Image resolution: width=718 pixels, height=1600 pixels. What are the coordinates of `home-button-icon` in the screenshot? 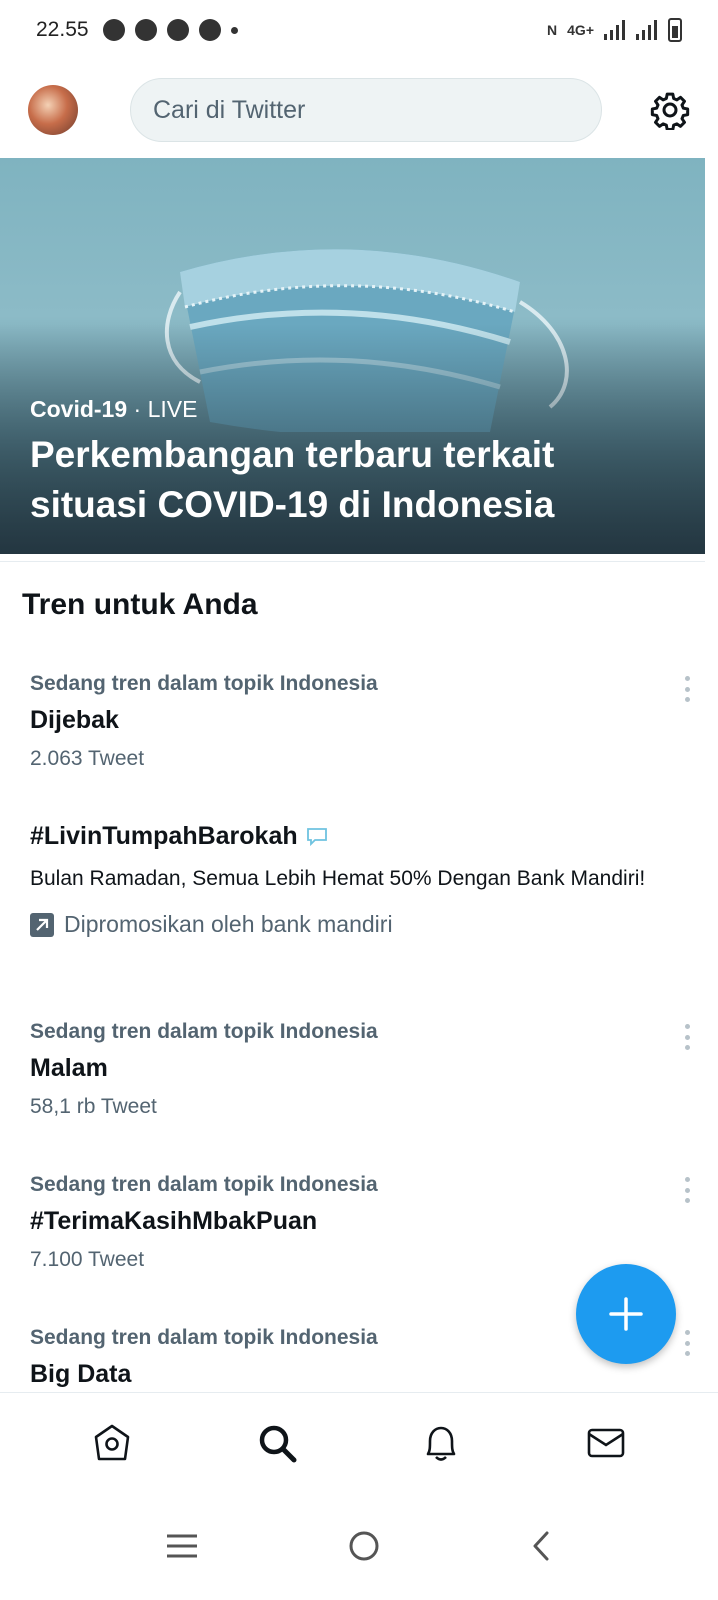 It's located at (364, 1546).